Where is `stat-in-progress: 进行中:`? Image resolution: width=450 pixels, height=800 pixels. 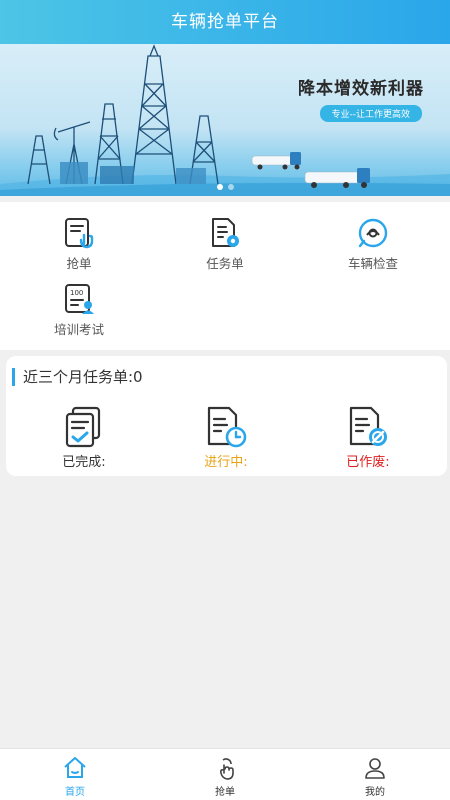
stat-in-progress: 进行中: is located at coordinates (226, 438).